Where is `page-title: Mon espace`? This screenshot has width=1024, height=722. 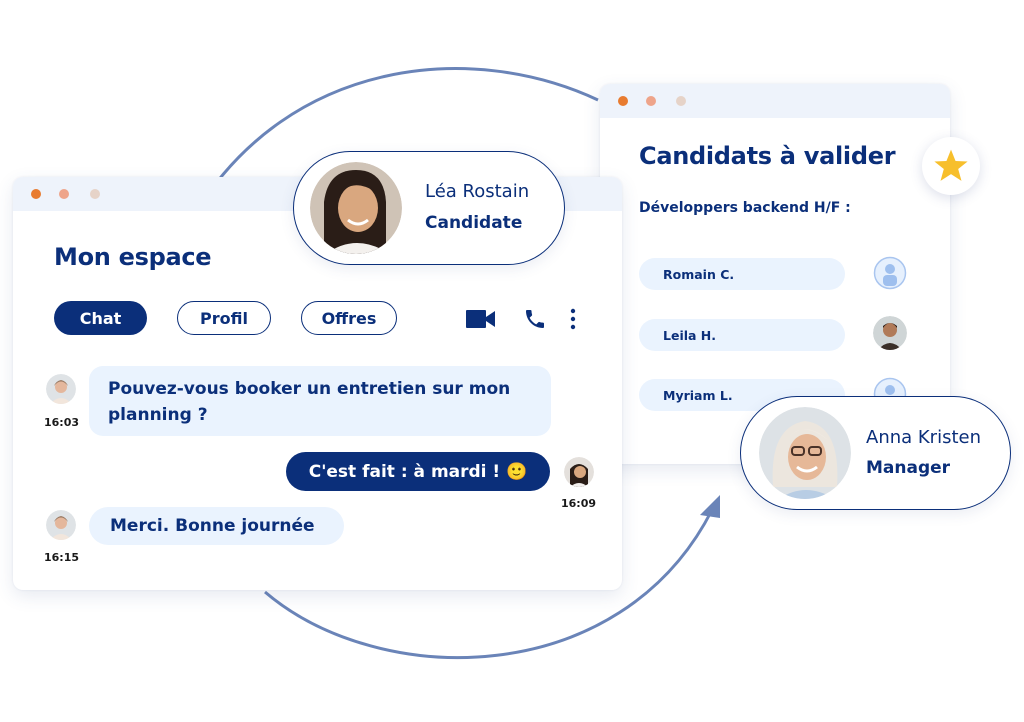
page-title: Mon espace is located at coordinates (133, 257).